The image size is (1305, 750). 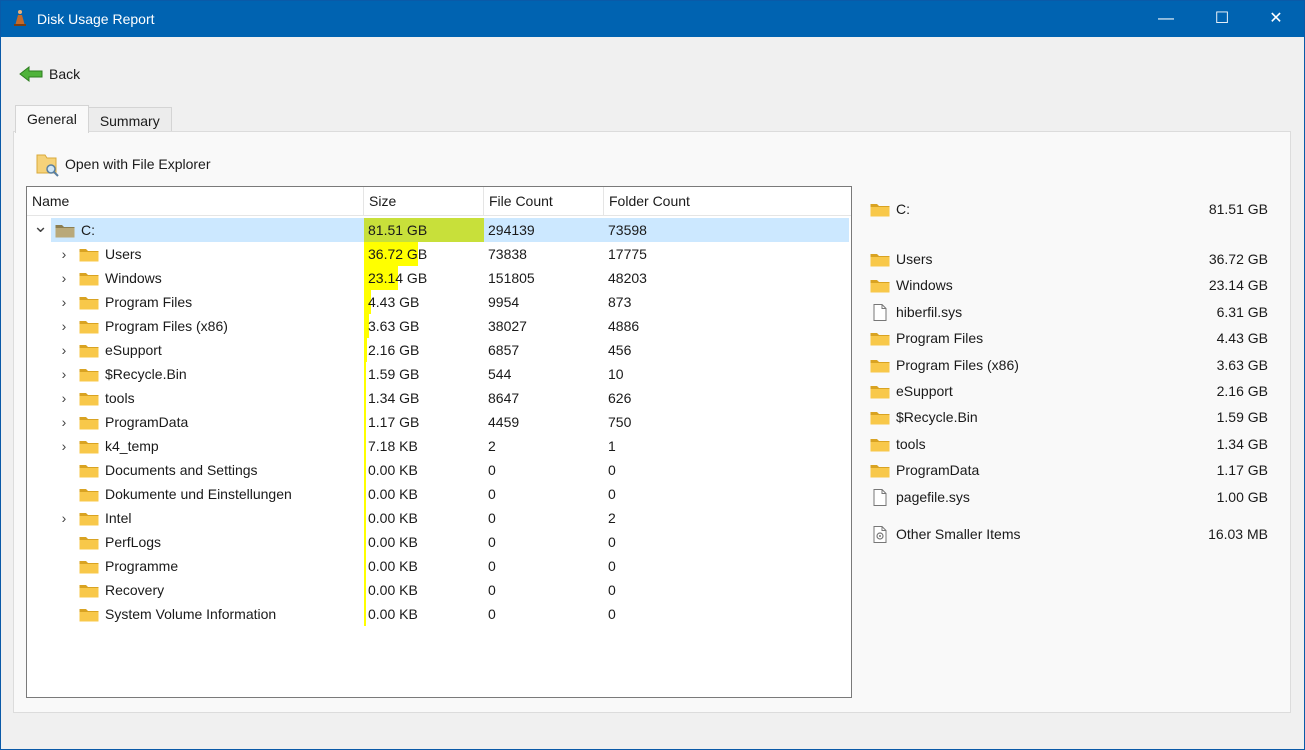 What do you see at coordinates (132, 446) in the screenshot?
I see `tree-row-name: k4_temp` at bounding box center [132, 446].